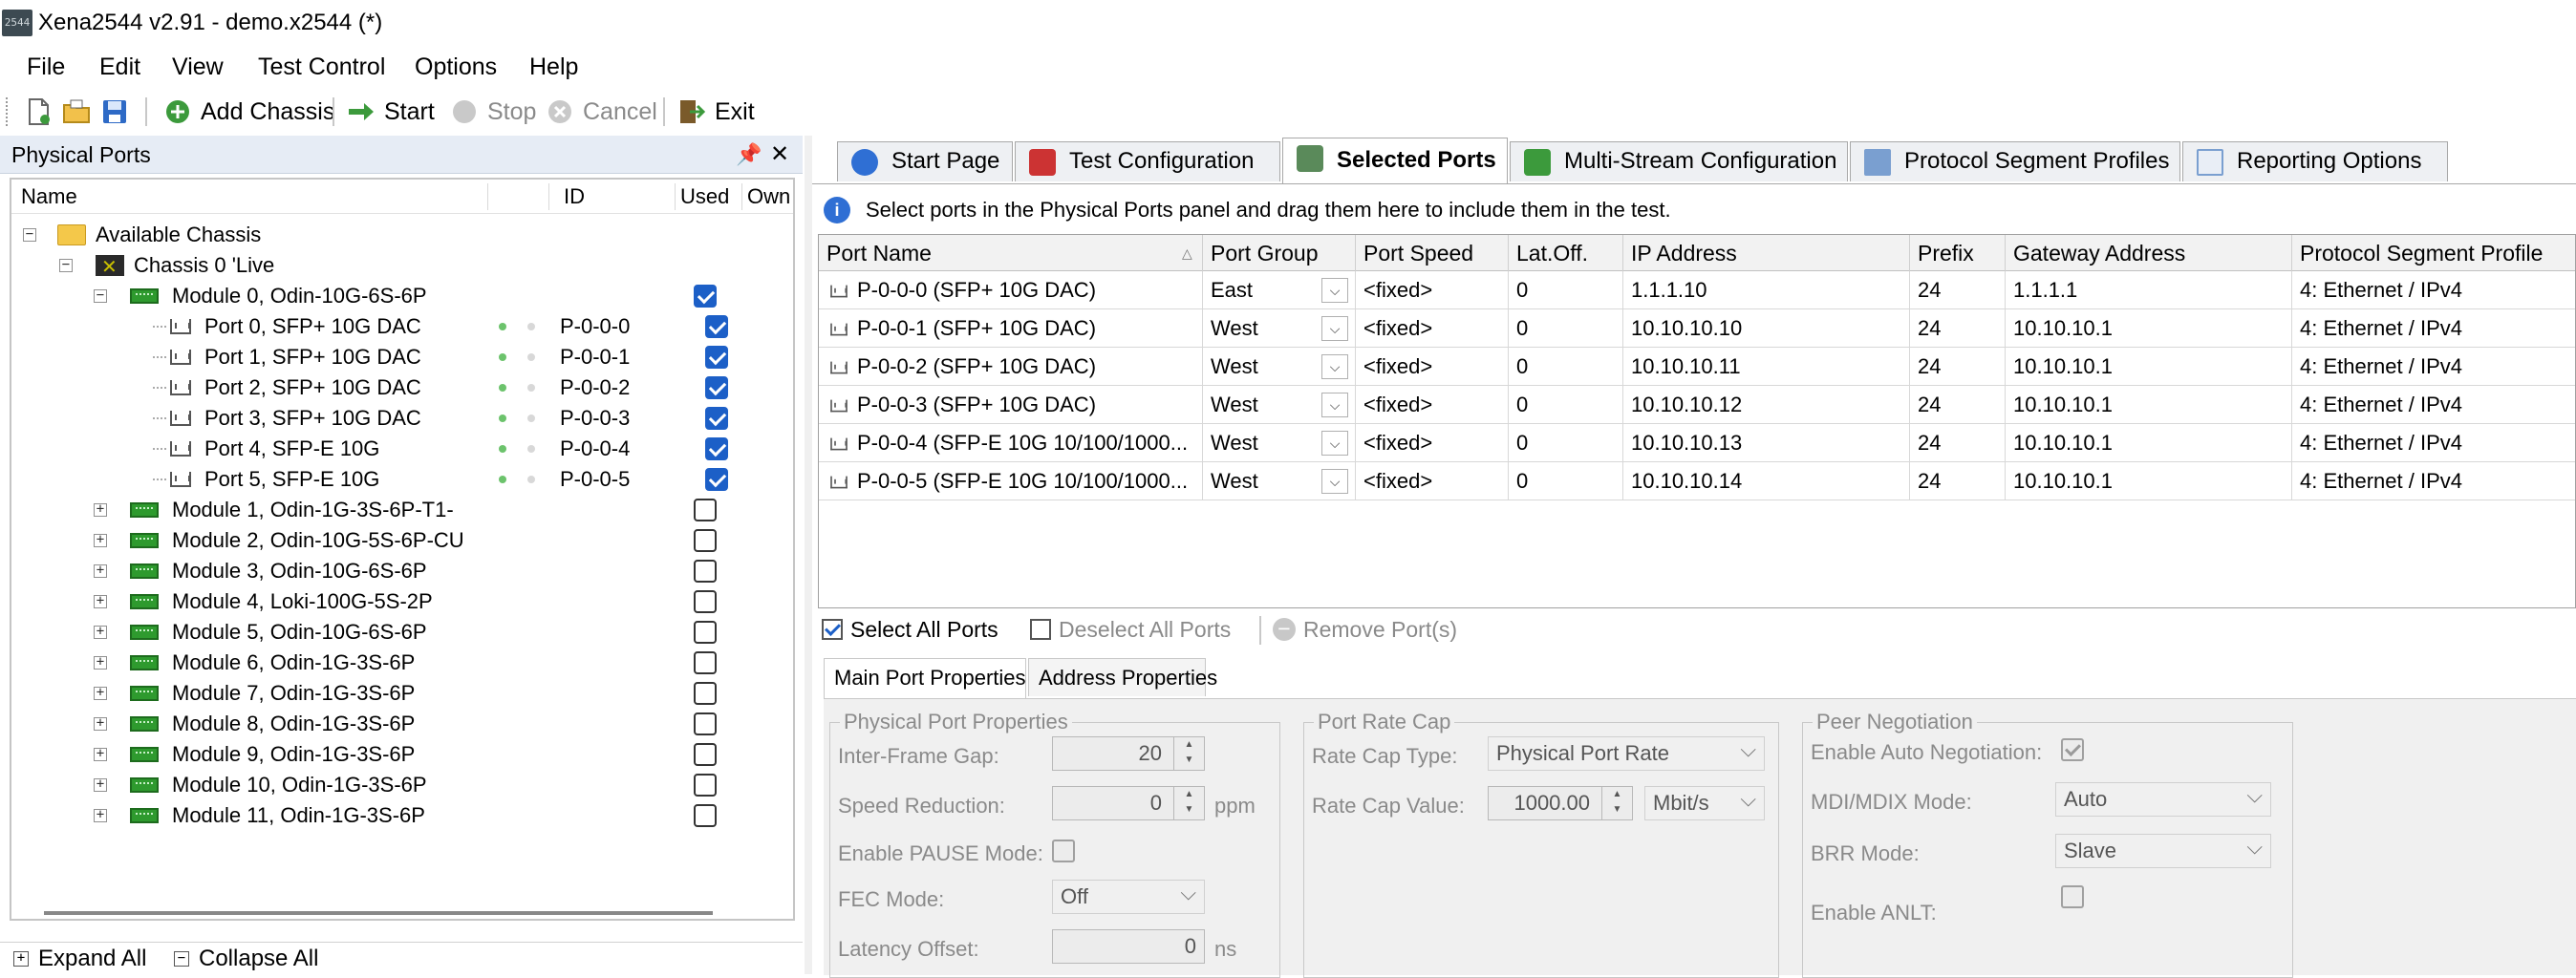  What do you see at coordinates (1011, 253) in the screenshot?
I see `col-port-name: Port Name` at bounding box center [1011, 253].